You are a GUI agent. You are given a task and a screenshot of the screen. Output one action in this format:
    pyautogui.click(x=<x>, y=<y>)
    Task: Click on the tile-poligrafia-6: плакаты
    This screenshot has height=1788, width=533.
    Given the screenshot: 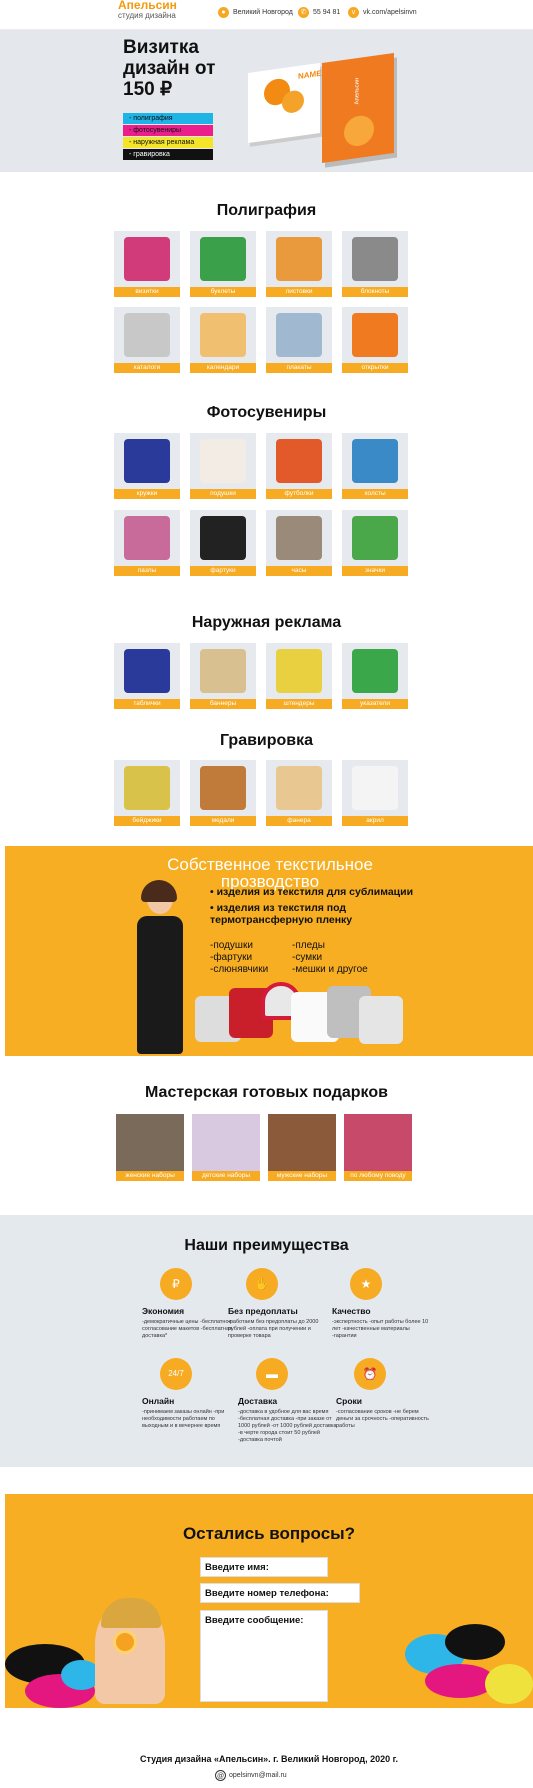 What is the action you would take?
    pyautogui.click(x=299, y=340)
    